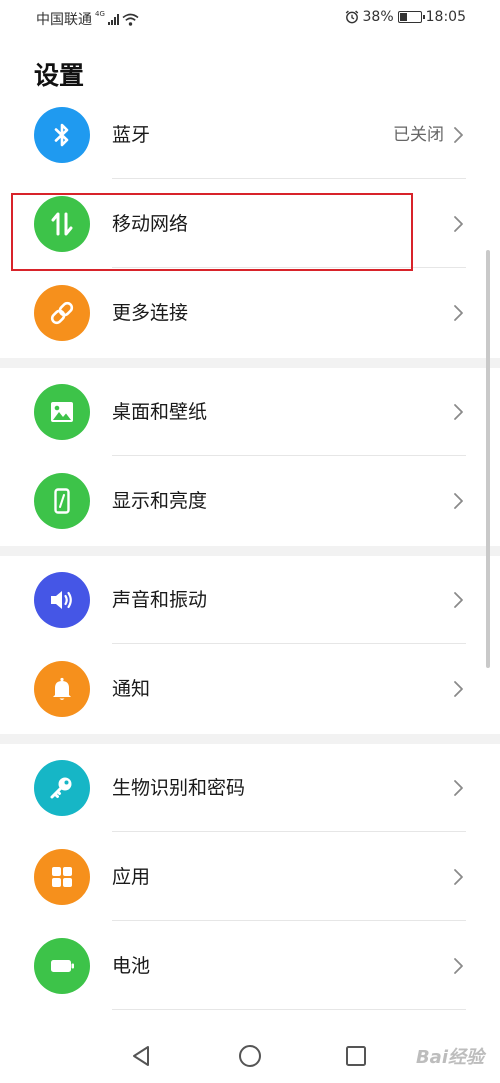 The width and height of the screenshot is (500, 1083). What do you see at coordinates (250, 877) in the screenshot?
I see `settings-item-apps: 应用` at bounding box center [250, 877].